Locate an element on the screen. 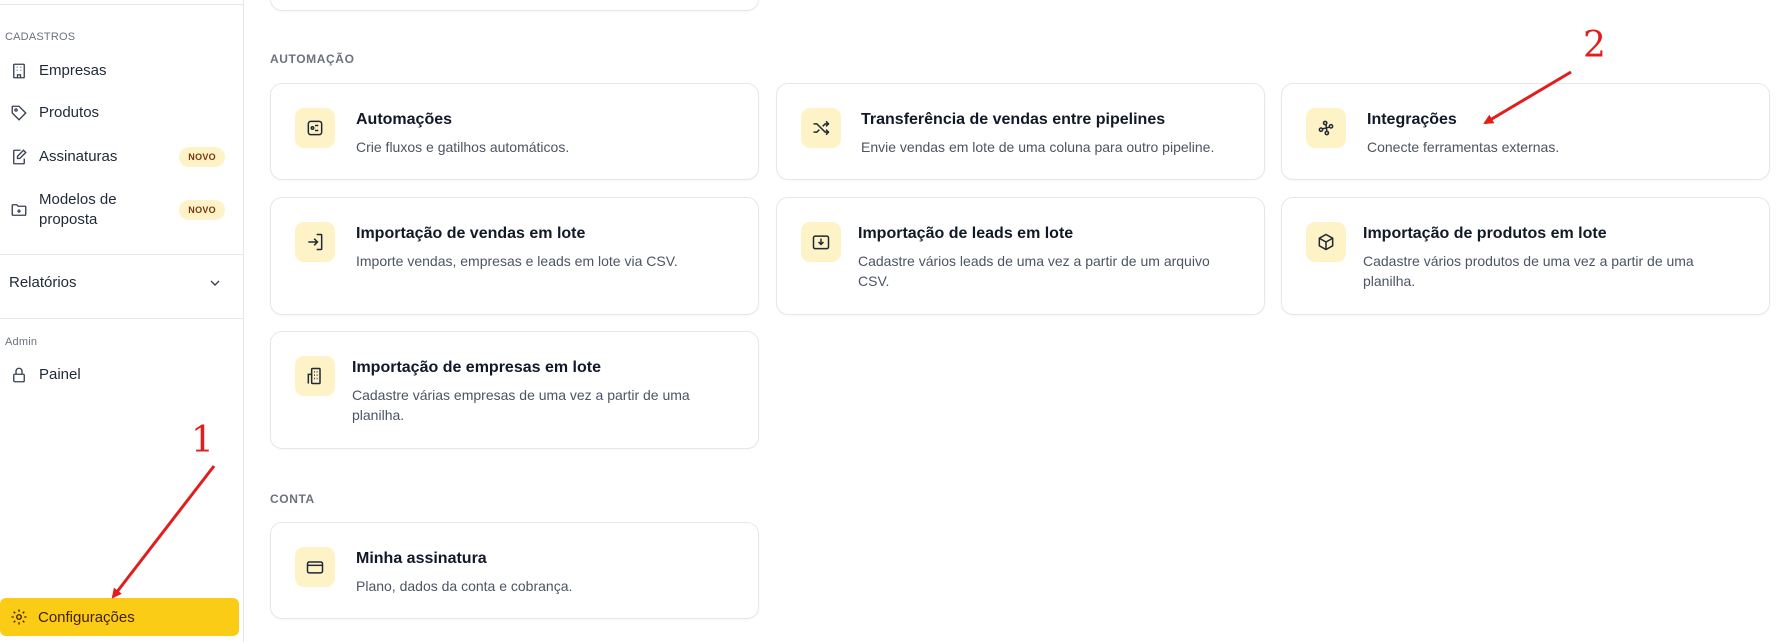 This screenshot has width=1777, height=642. sidebar-item-label: Assinaturas is located at coordinates (78, 156).